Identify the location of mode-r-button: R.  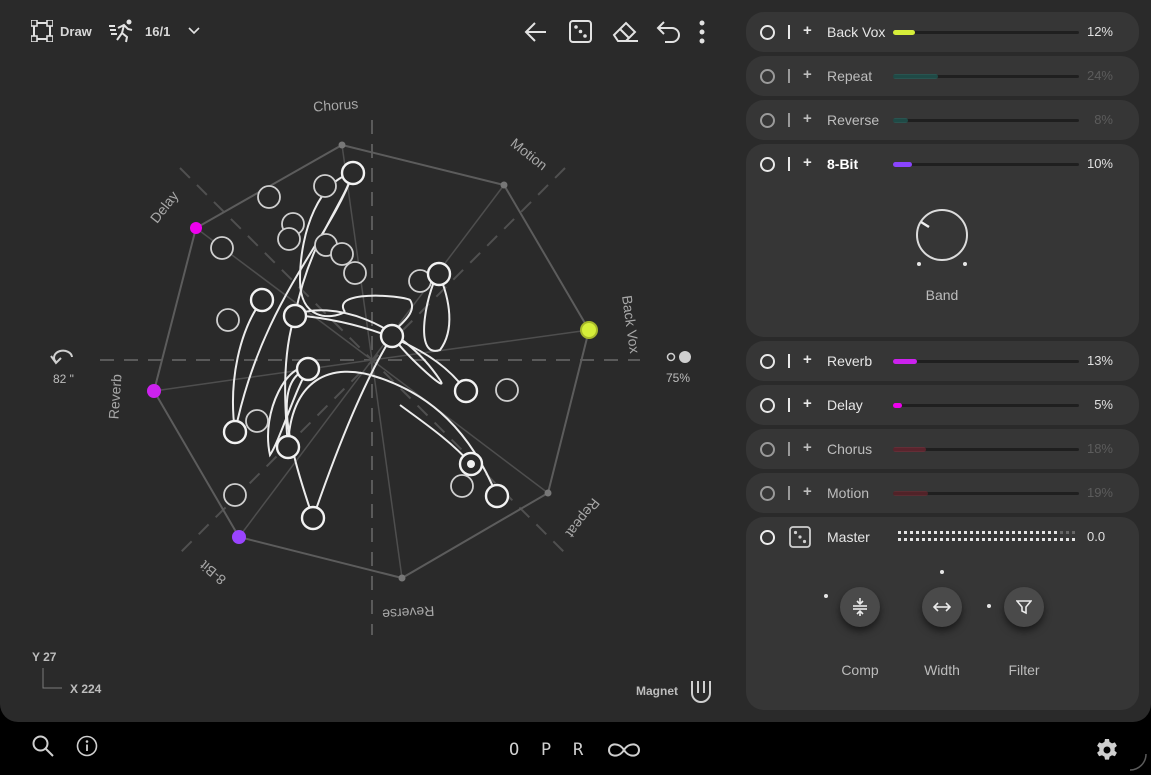
(578, 750).